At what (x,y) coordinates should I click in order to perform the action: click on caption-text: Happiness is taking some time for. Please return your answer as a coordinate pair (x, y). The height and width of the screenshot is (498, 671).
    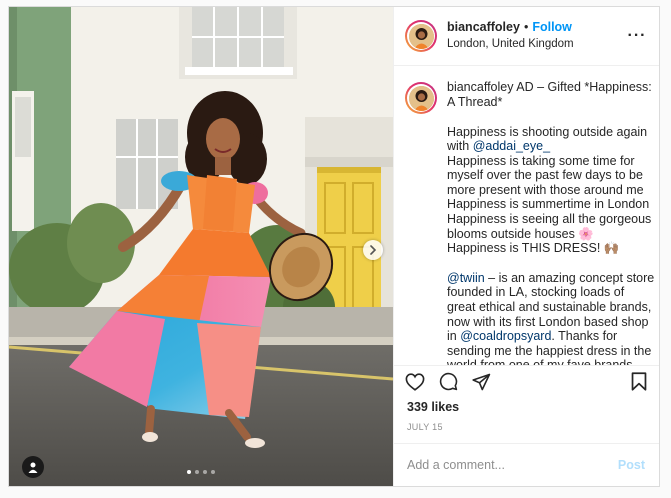
    Looking at the image, I should click on (541, 160).